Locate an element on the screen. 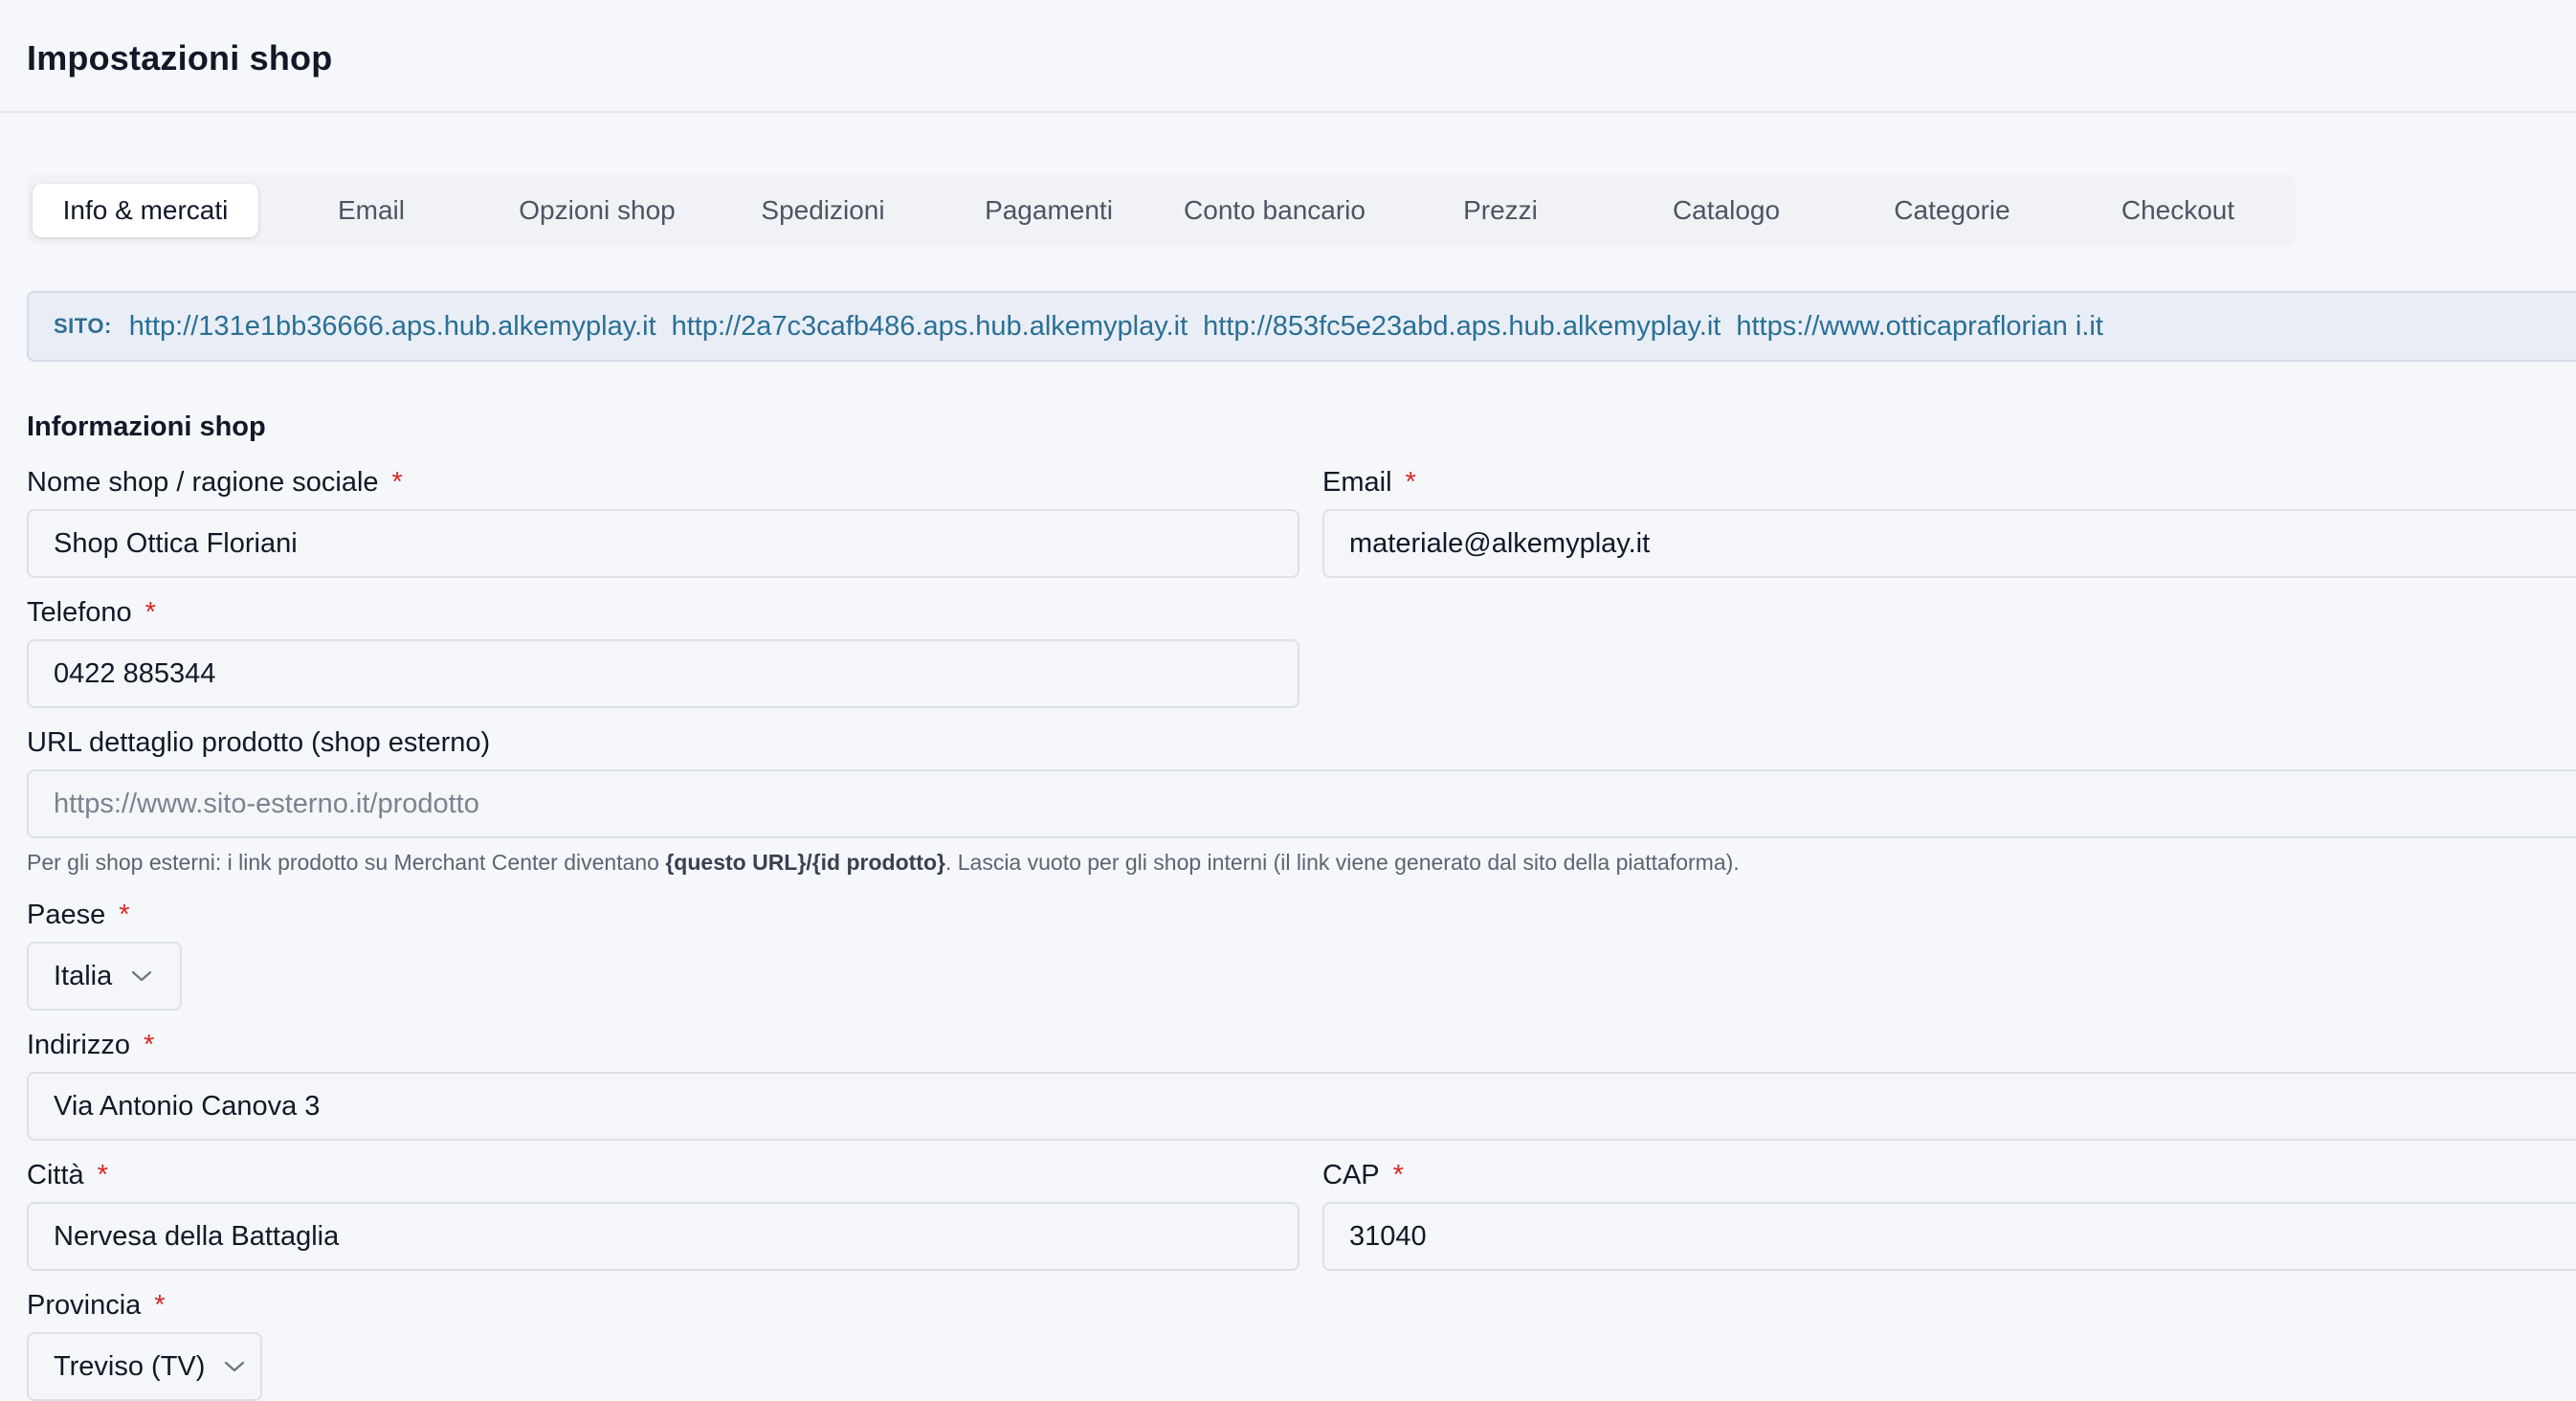 This screenshot has height=1401, width=2576. country-select: Italia is located at coordinates (104, 976).